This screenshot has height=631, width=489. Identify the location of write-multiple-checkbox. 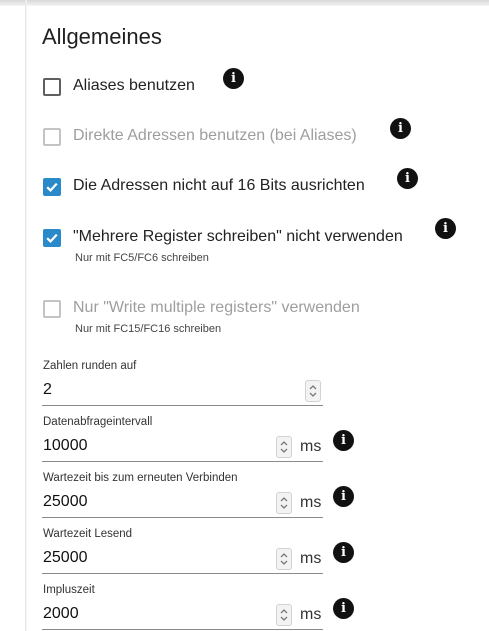
(52, 309).